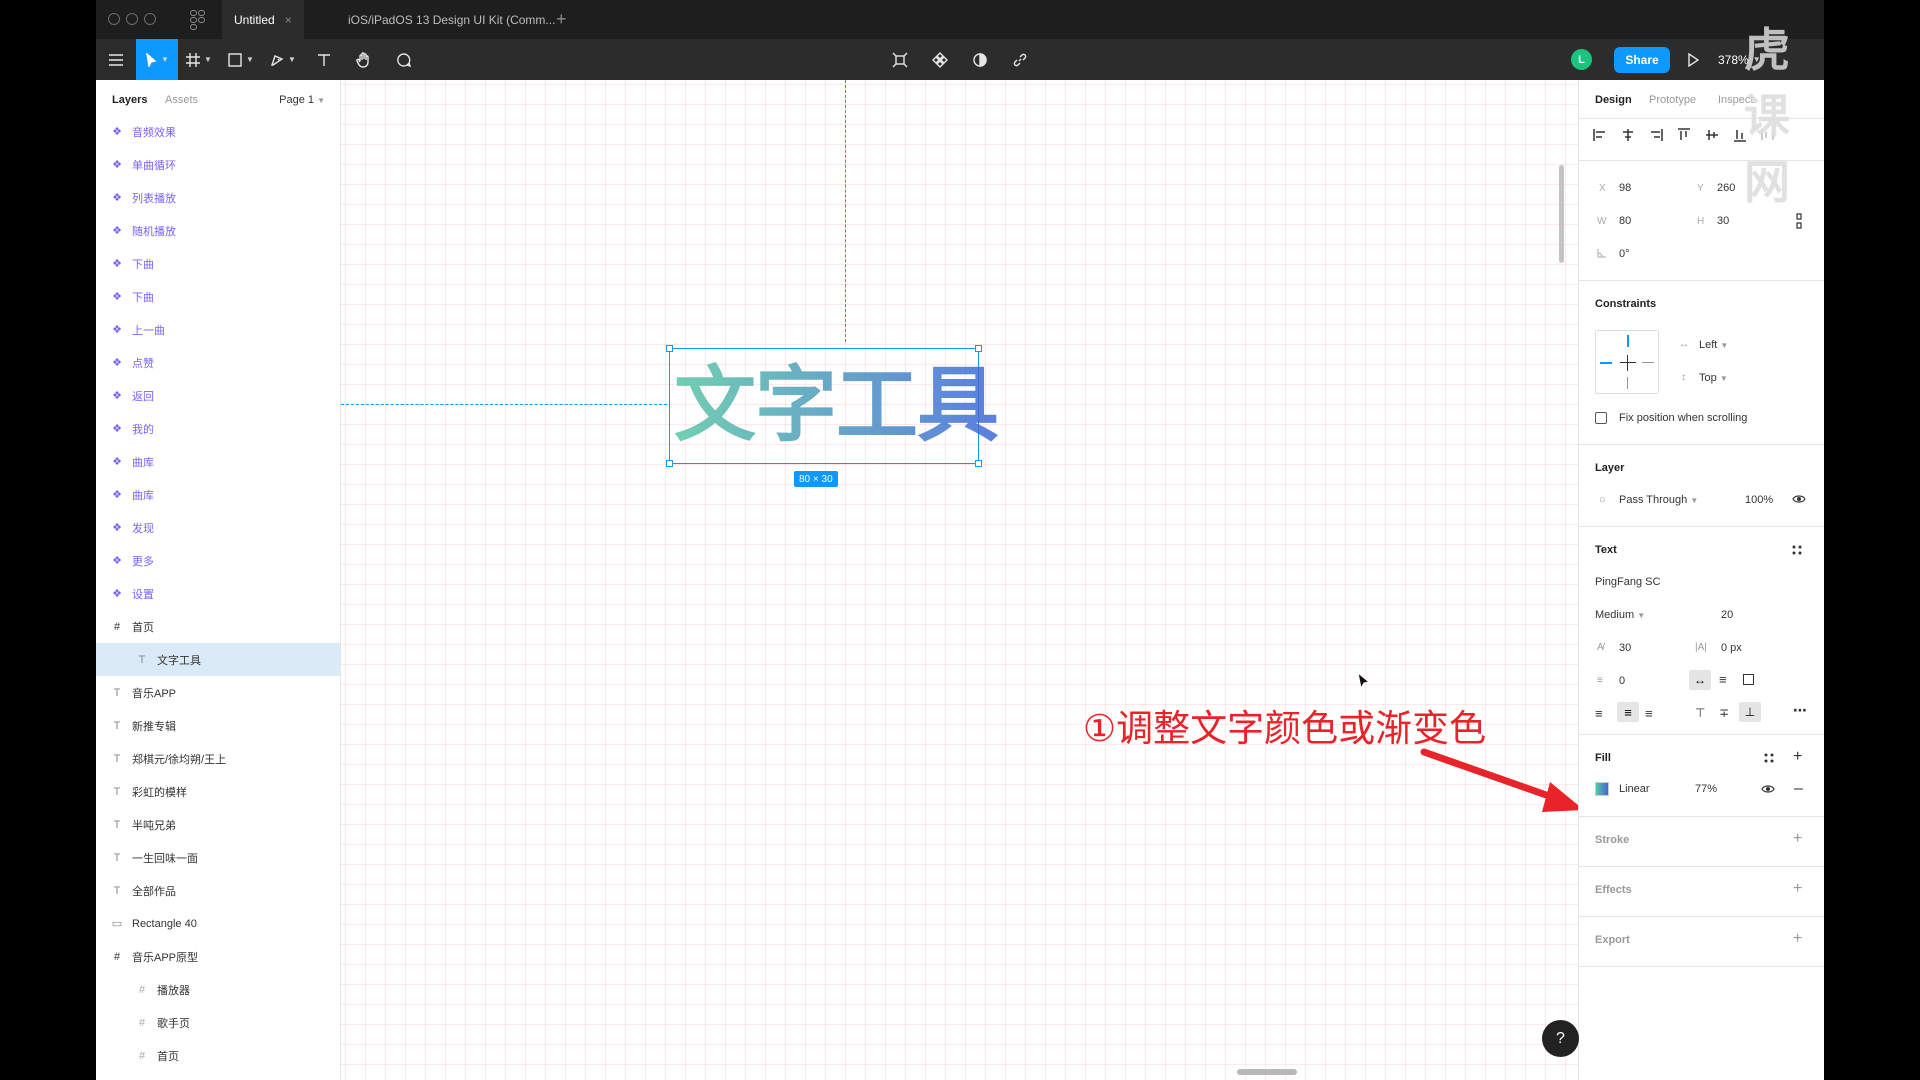  Describe the element at coordinates (218, 593) in the screenshot. I see `layer-row: ❖ 设置` at that location.